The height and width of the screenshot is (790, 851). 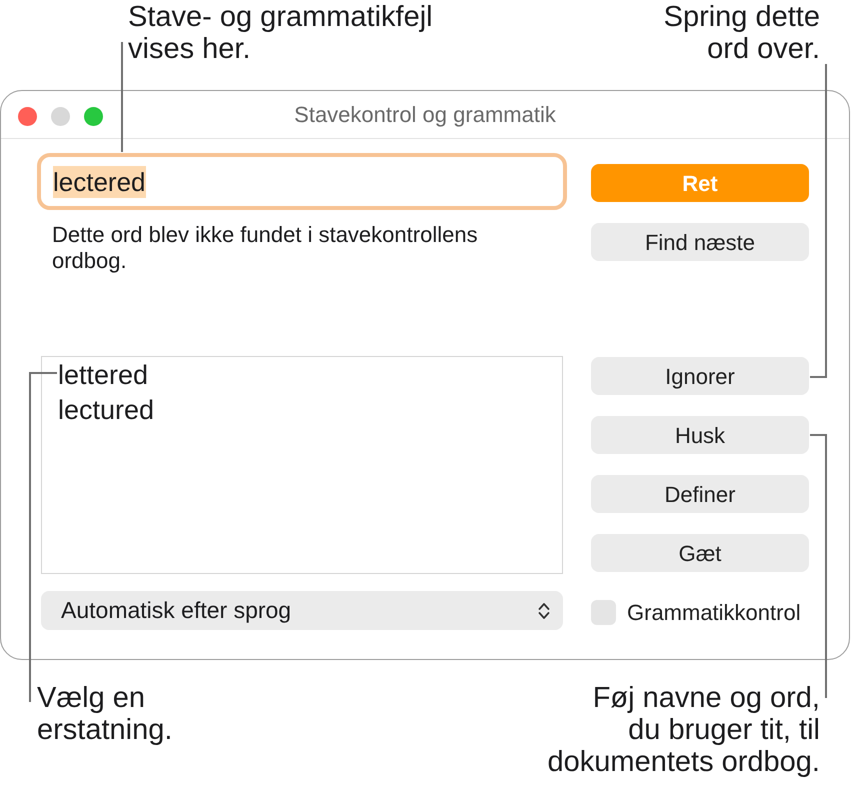 I want to click on field-value: lectered, so click(x=99, y=182).